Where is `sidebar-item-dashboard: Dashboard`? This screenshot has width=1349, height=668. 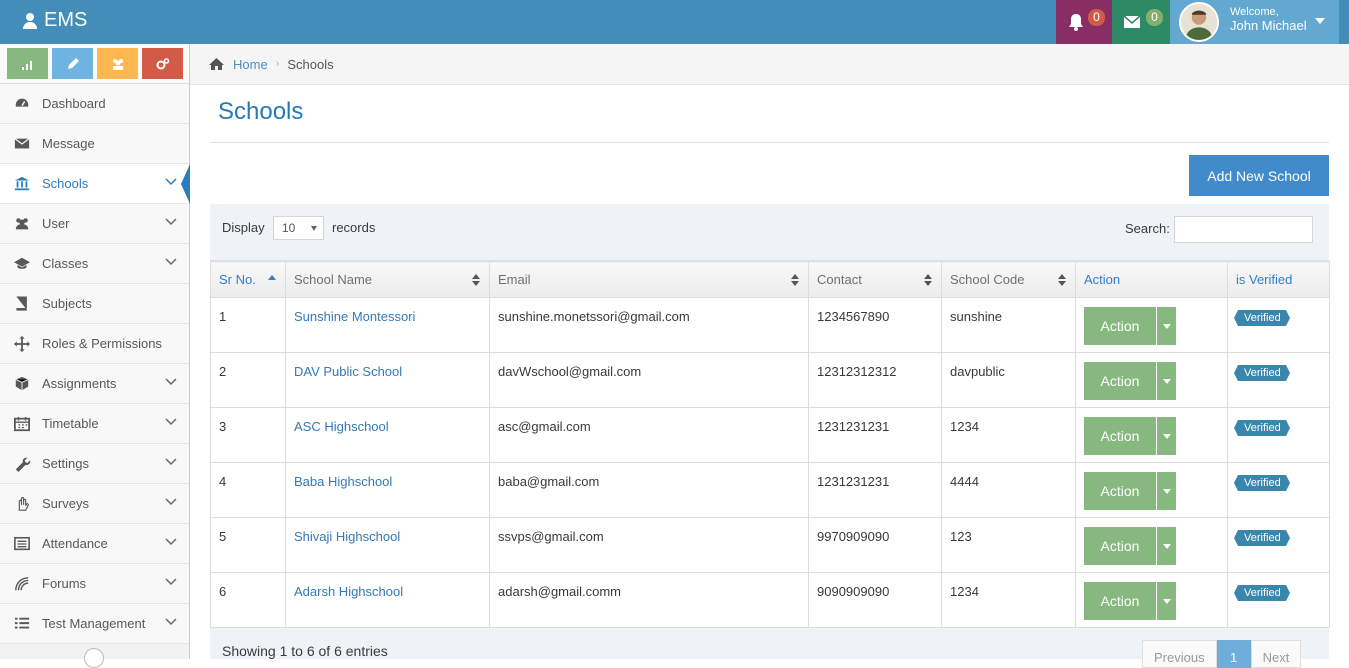
sidebar-item-dashboard: Dashboard is located at coordinates (94, 104).